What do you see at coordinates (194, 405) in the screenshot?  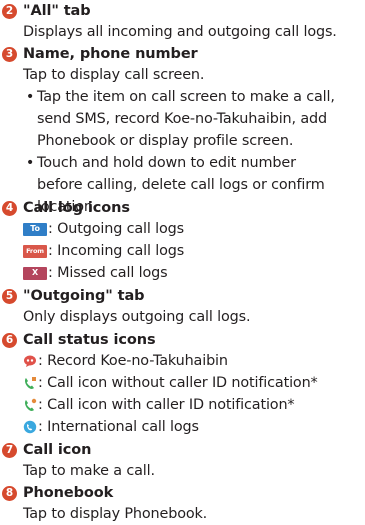 I see `icon-row: : Call icon with caller ID notification*` at bounding box center [194, 405].